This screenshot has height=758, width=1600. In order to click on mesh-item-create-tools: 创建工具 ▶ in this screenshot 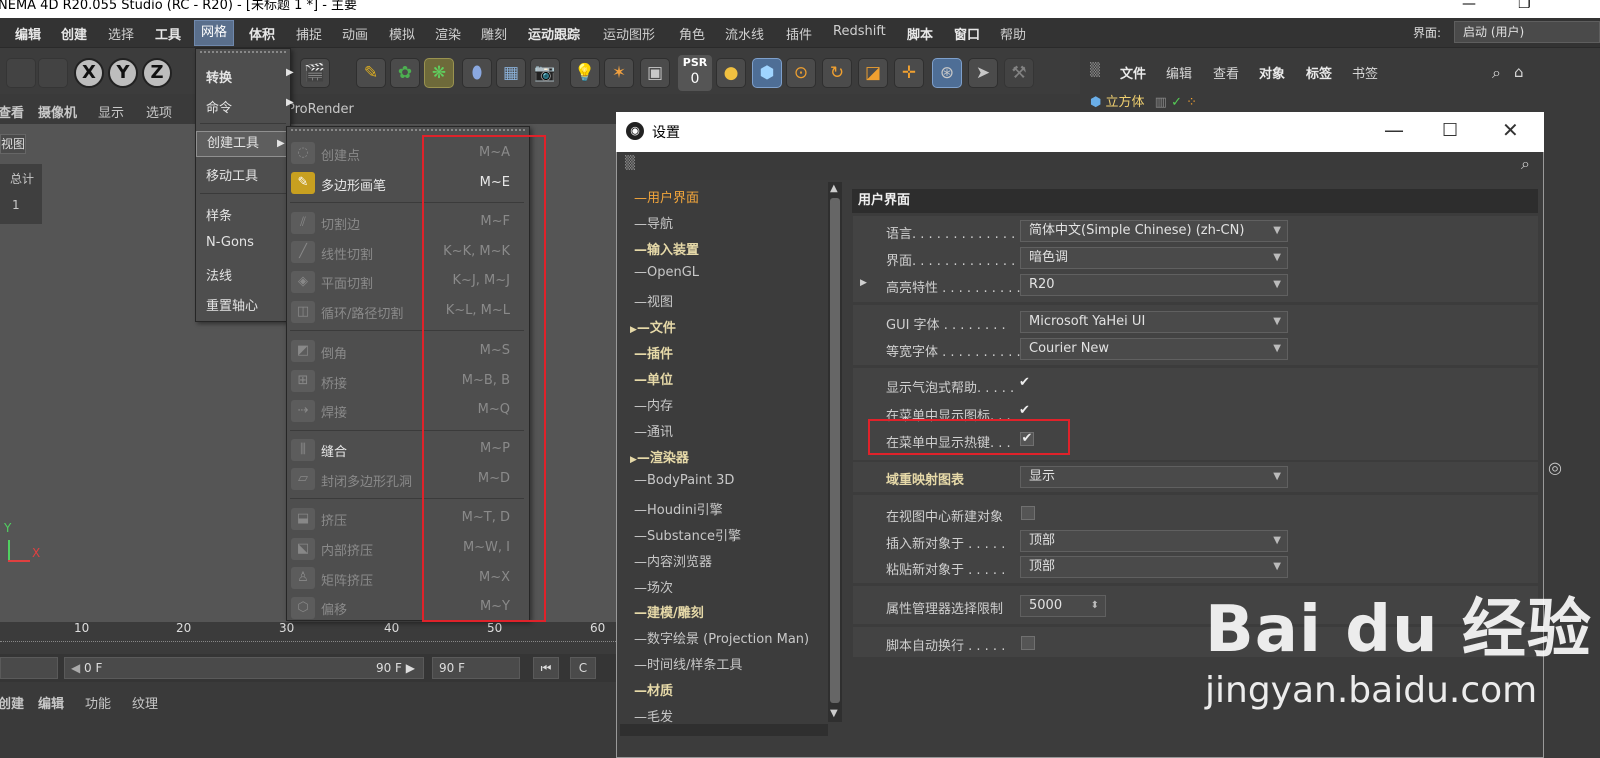, I will do `click(243, 144)`.